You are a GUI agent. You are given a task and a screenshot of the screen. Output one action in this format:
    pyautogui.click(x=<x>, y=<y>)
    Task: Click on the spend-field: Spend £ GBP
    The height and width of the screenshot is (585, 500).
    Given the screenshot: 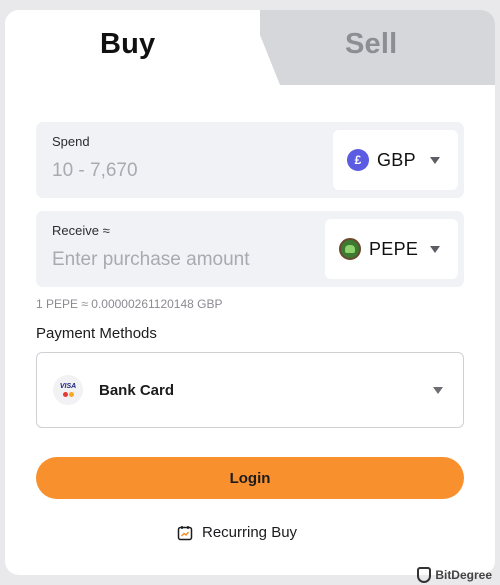 What is the action you would take?
    pyautogui.click(x=250, y=160)
    